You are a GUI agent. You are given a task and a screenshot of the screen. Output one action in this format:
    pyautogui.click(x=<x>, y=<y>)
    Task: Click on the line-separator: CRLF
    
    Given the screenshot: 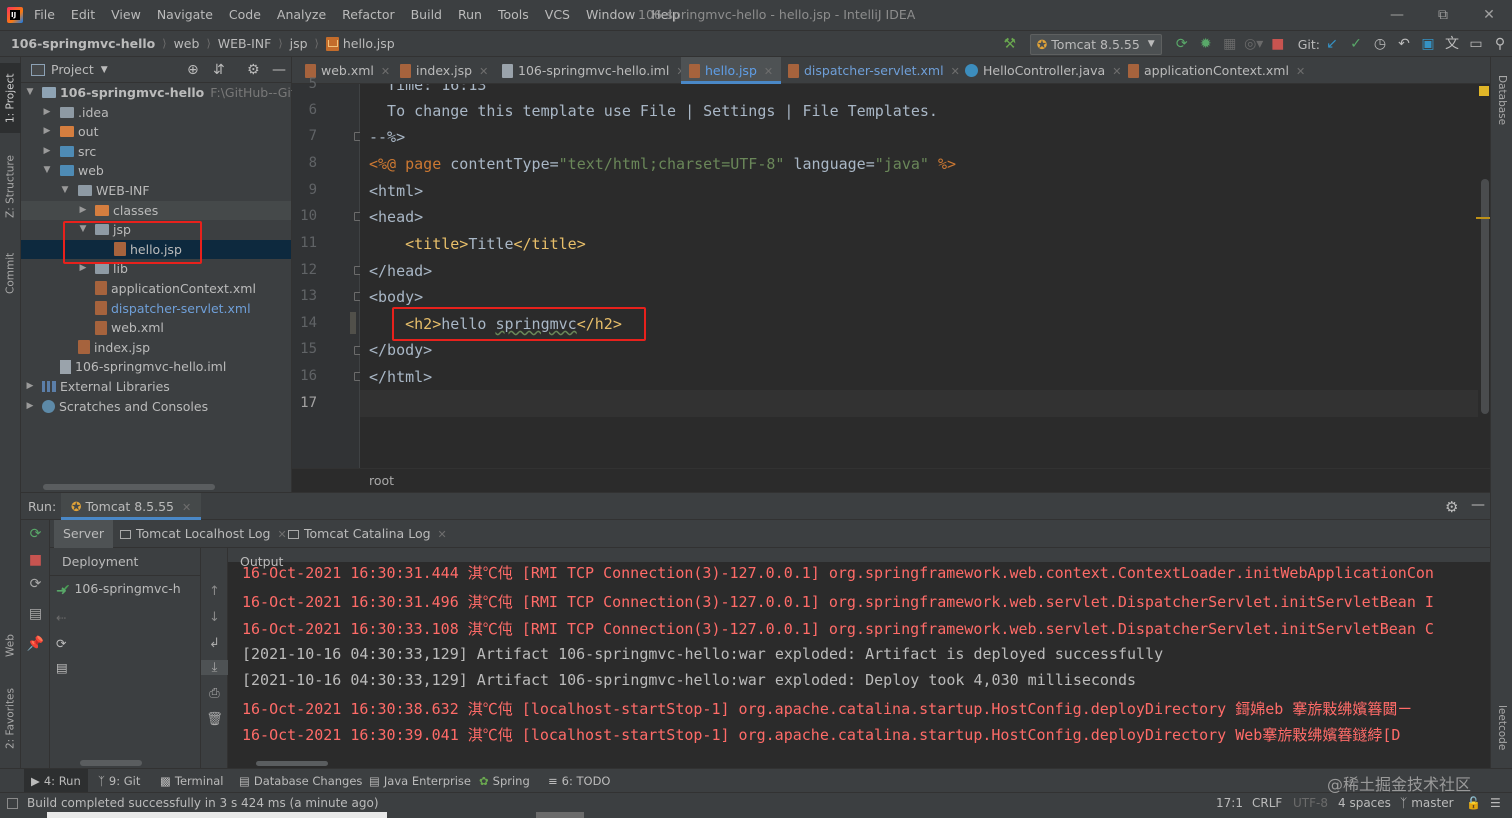 What is the action you would take?
    pyautogui.click(x=1267, y=803)
    